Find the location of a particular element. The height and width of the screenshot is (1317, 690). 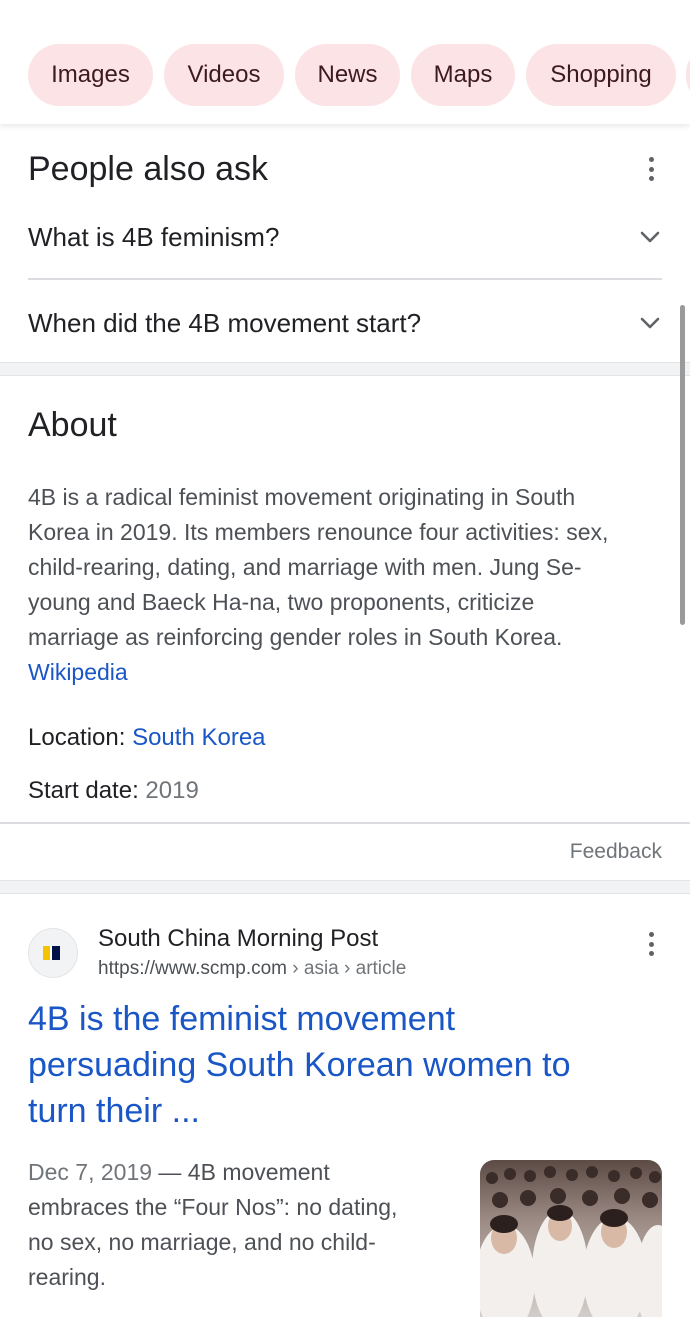

title-line: persuading South Korean women to is located at coordinates (299, 1065).